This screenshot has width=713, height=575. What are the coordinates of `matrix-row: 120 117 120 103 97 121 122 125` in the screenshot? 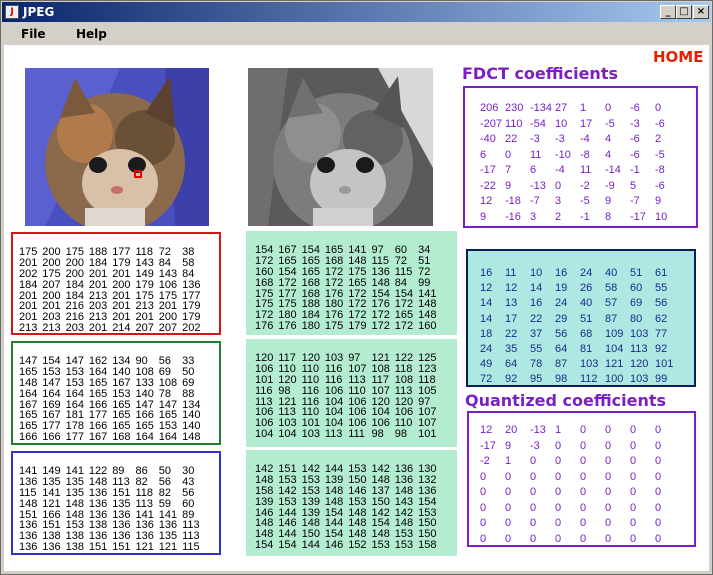 It's located at (356, 355).